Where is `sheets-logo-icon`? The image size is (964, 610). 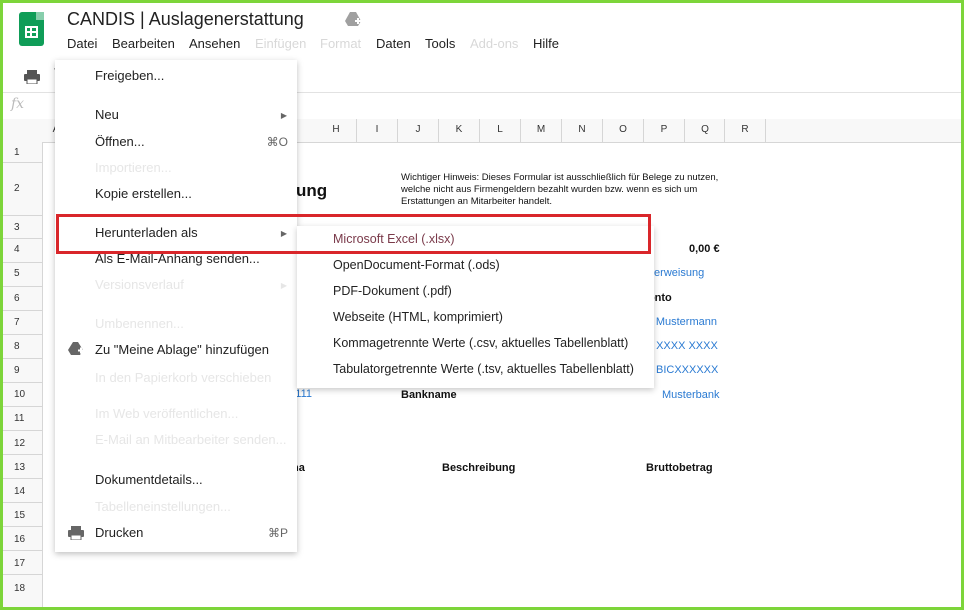
sheets-logo-icon is located at coordinates (31, 29).